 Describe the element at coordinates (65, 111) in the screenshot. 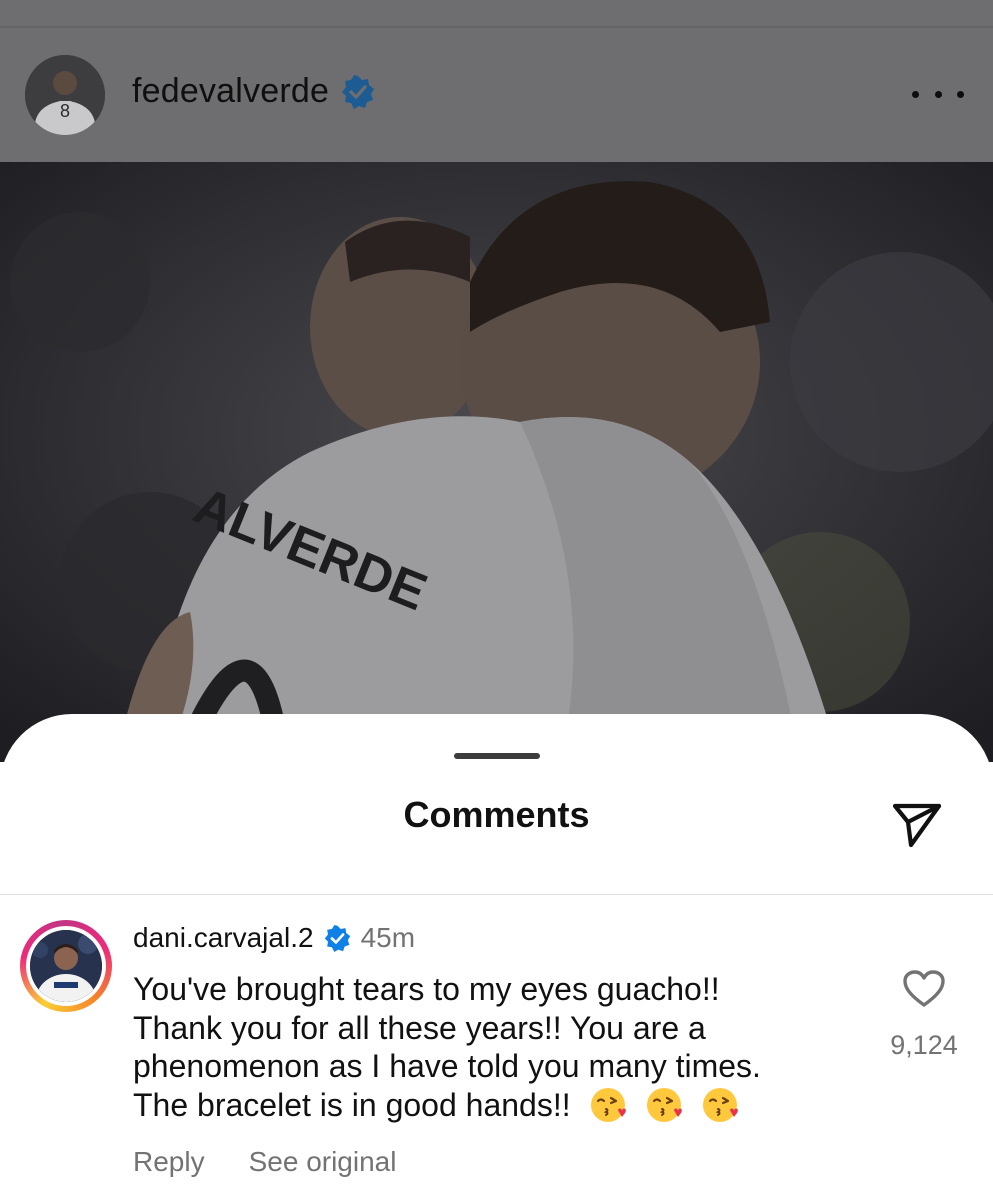

I see `svg-text: 8` at that location.